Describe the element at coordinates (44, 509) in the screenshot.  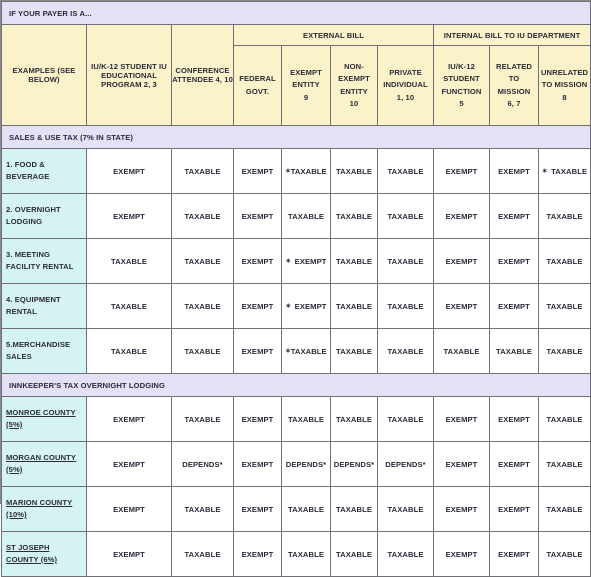
I see `row-label: MARION COUNTY (10%)` at that location.